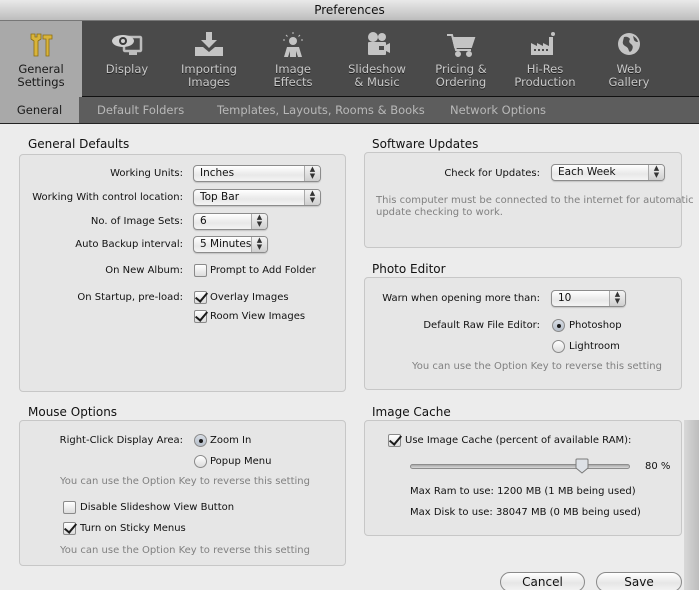 The height and width of the screenshot is (590, 699). What do you see at coordinates (565, 298) in the screenshot?
I see `warn-opening-value: 10` at bounding box center [565, 298].